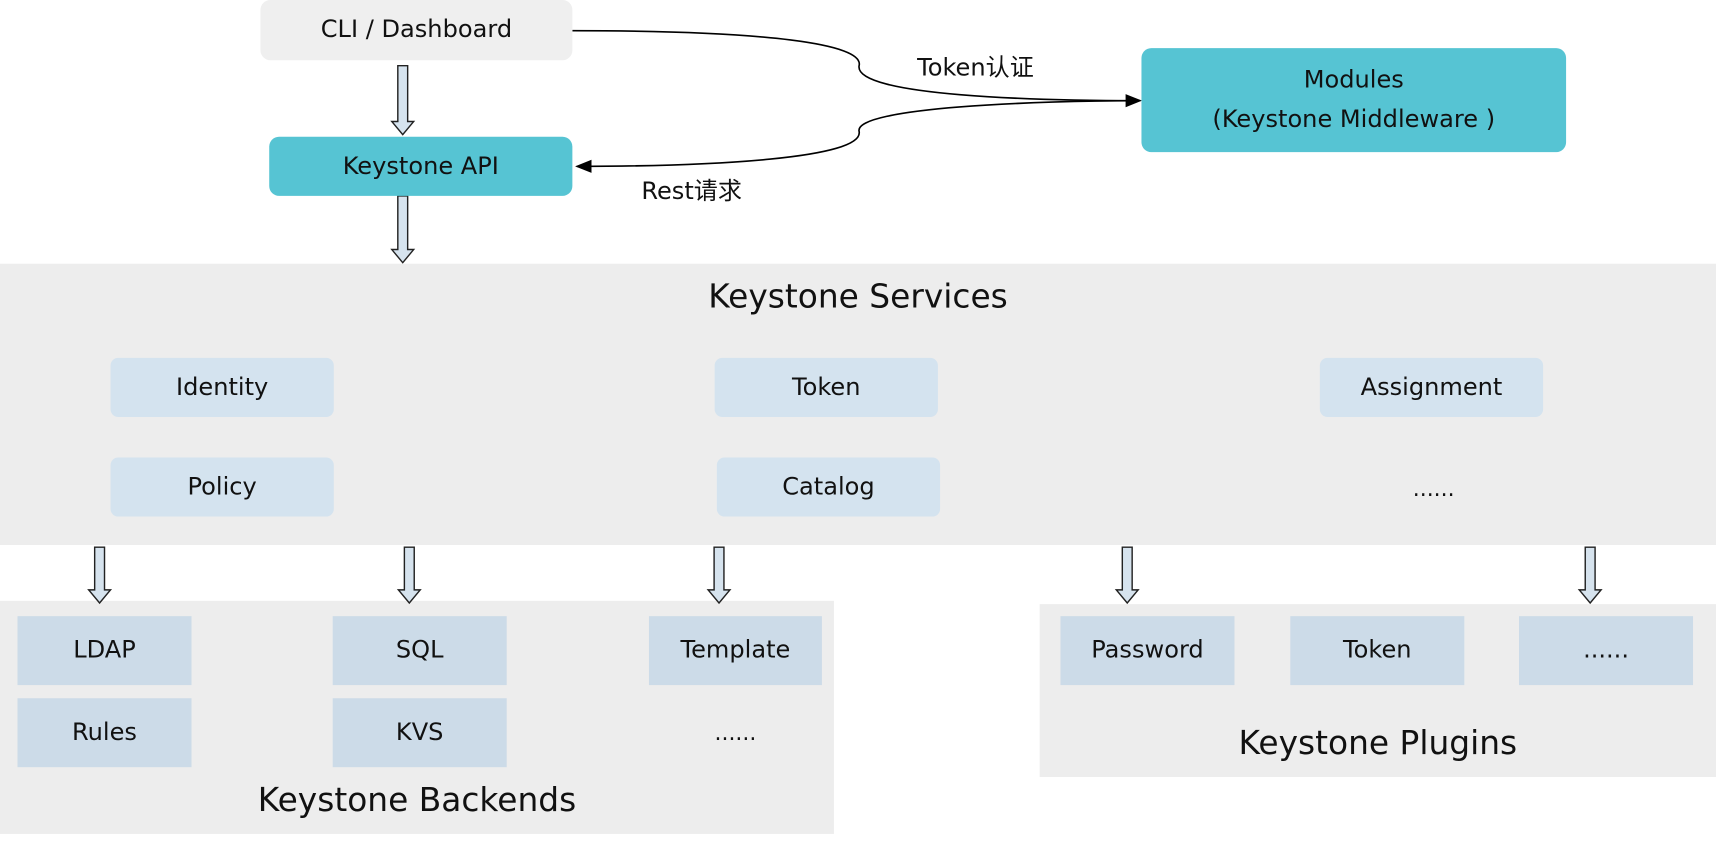 The height and width of the screenshot is (851, 1716). I want to click on rest-request-arrow, so click(857, 136).